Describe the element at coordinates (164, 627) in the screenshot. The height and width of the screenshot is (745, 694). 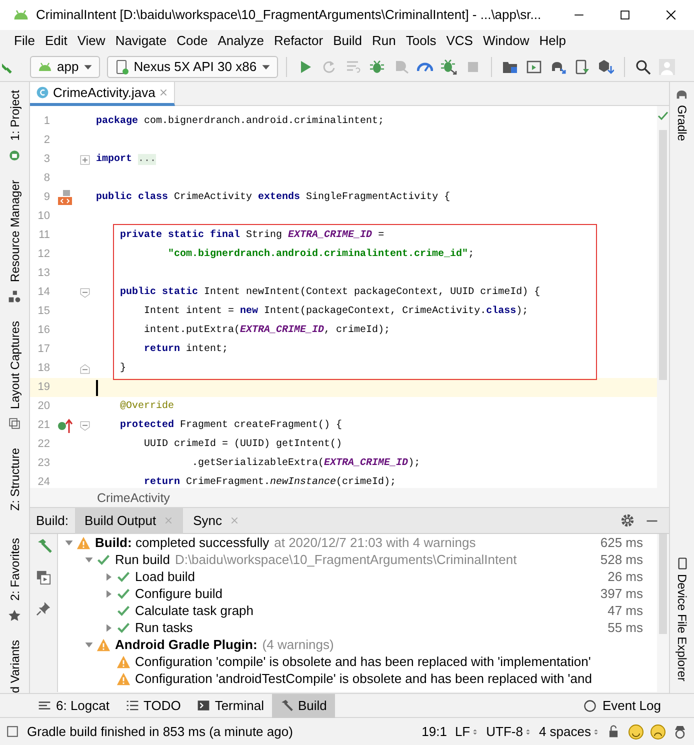
I see `build-step-label: Run tasks` at that location.